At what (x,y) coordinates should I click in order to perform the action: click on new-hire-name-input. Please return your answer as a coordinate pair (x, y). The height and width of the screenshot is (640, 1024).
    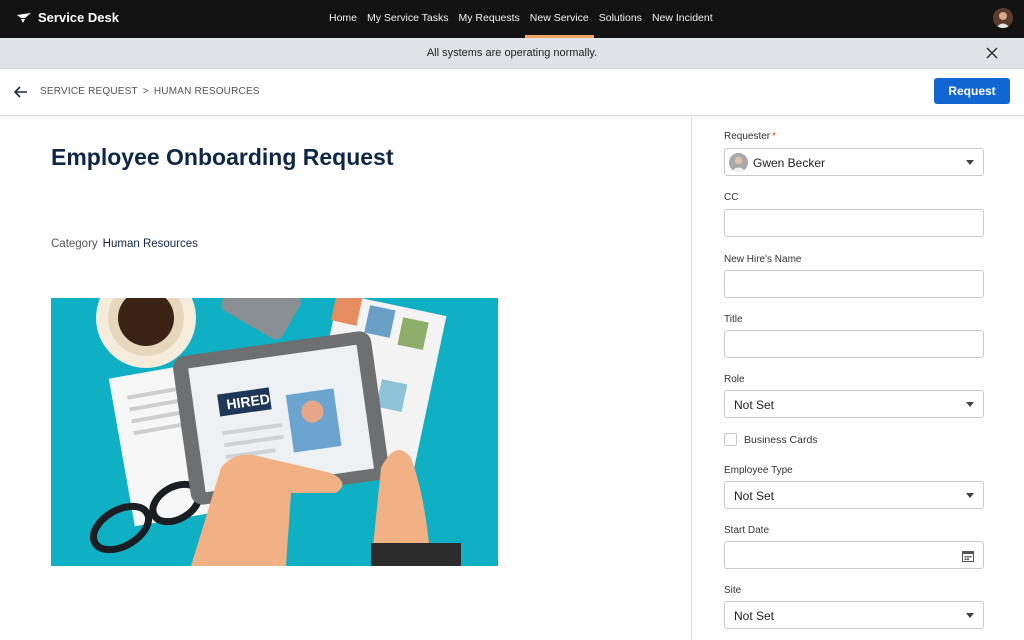
    Looking at the image, I should click on (854, 284).